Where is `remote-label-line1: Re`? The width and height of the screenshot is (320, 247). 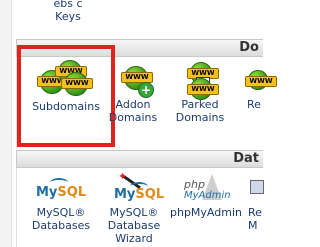 remote-label-line1: Re is located at coordinates (255, 212).